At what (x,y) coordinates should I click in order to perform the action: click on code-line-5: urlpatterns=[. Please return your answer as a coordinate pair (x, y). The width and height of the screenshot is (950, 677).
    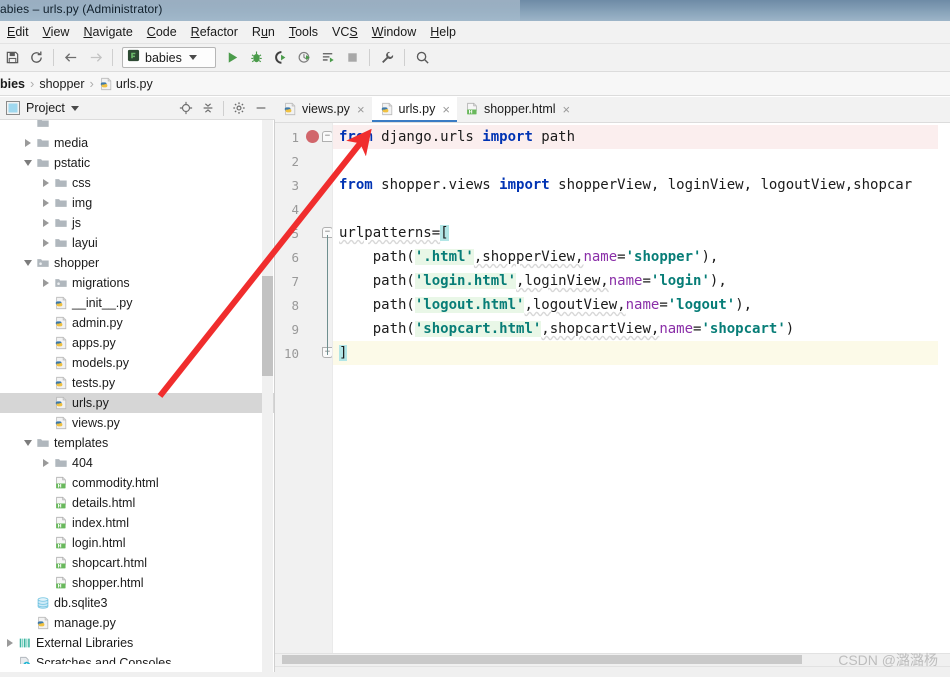
    Looking at the image, I should click on (641, 233).